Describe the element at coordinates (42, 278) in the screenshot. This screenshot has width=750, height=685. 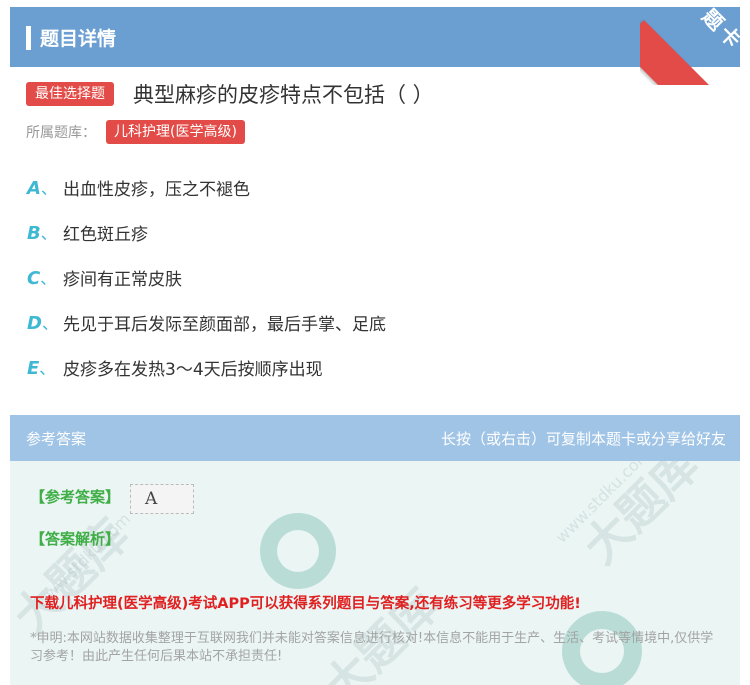
I see `option-letter: C、` at that location.